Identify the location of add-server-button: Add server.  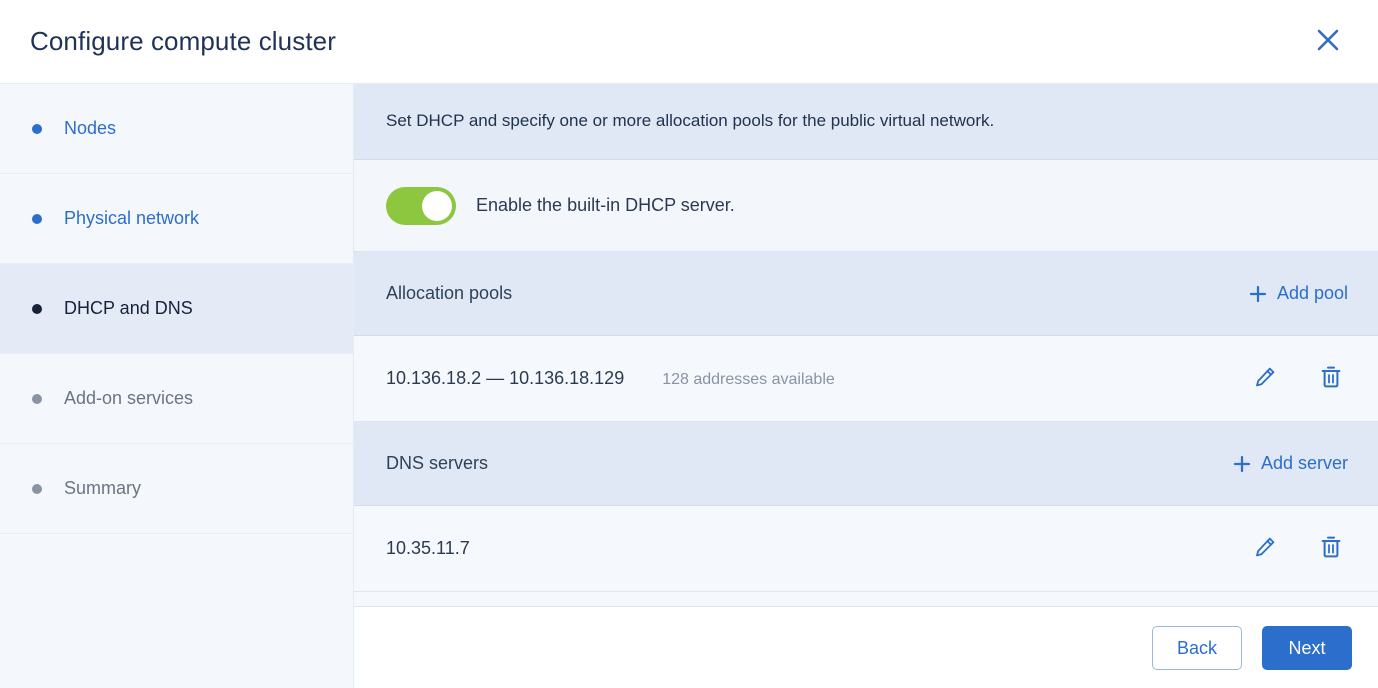
(1290, 463).